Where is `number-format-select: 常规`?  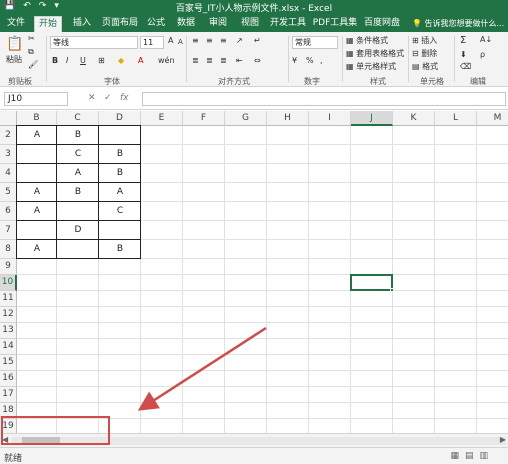
number-format-select: 常规 is located at coordinates (315, 42).